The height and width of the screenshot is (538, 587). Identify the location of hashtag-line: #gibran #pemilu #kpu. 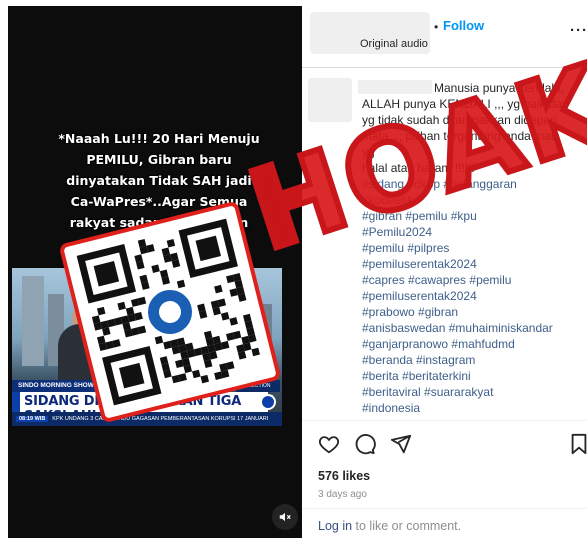
(468, 216).